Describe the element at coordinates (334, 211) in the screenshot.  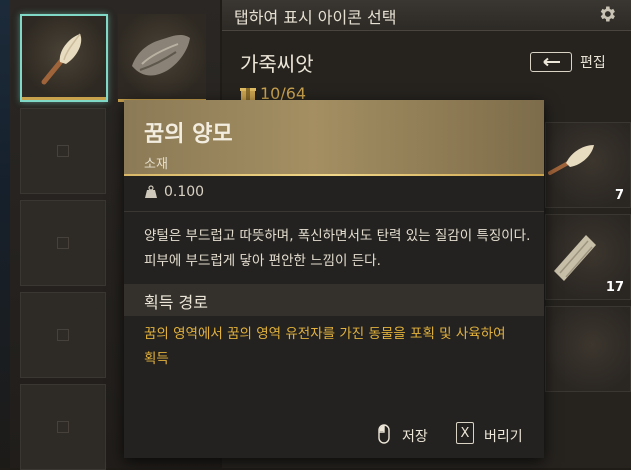
I see `divider` at that location.